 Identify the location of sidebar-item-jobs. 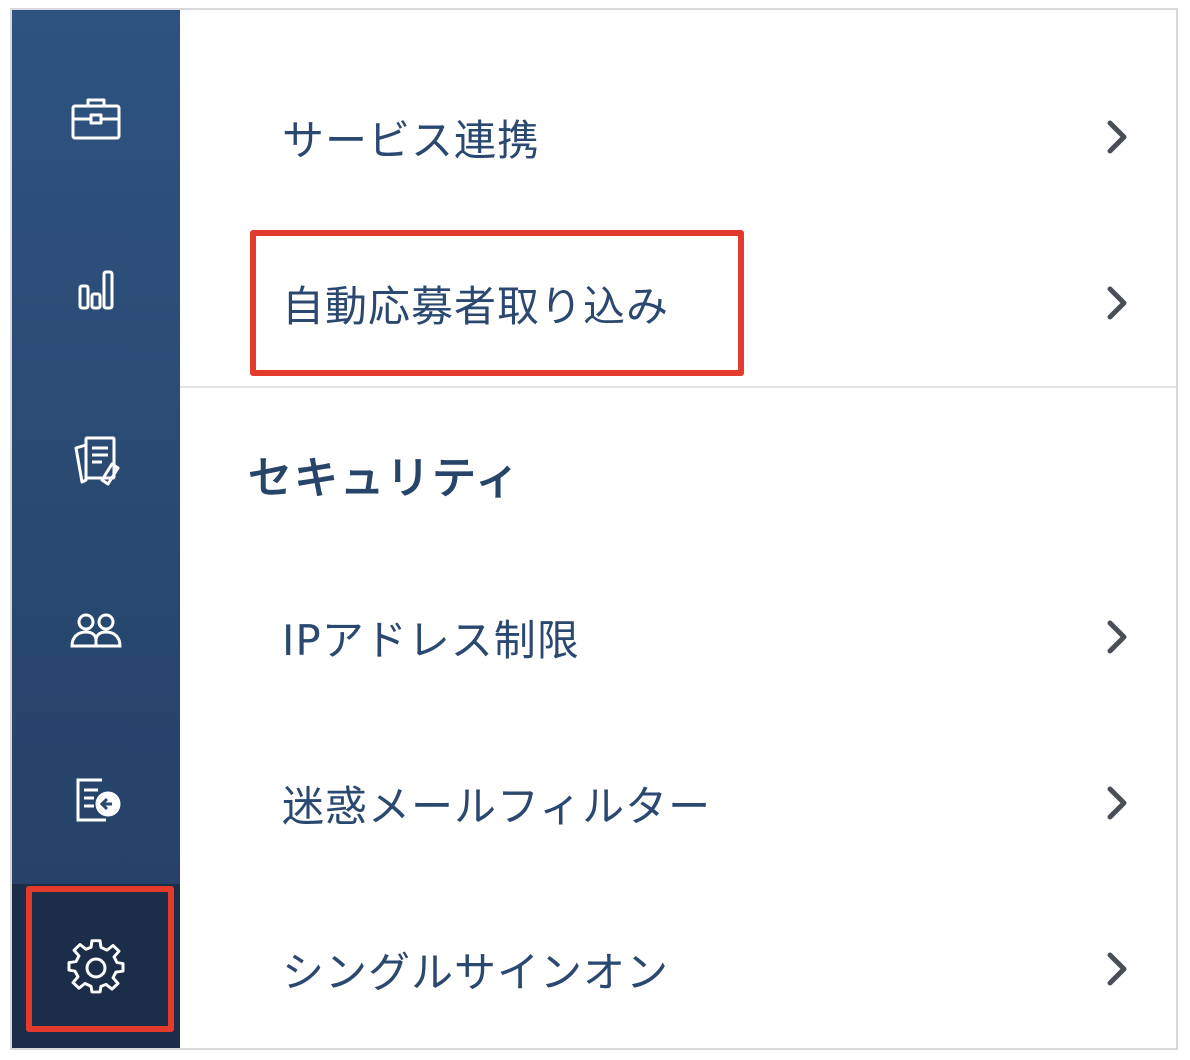
(96, 120).